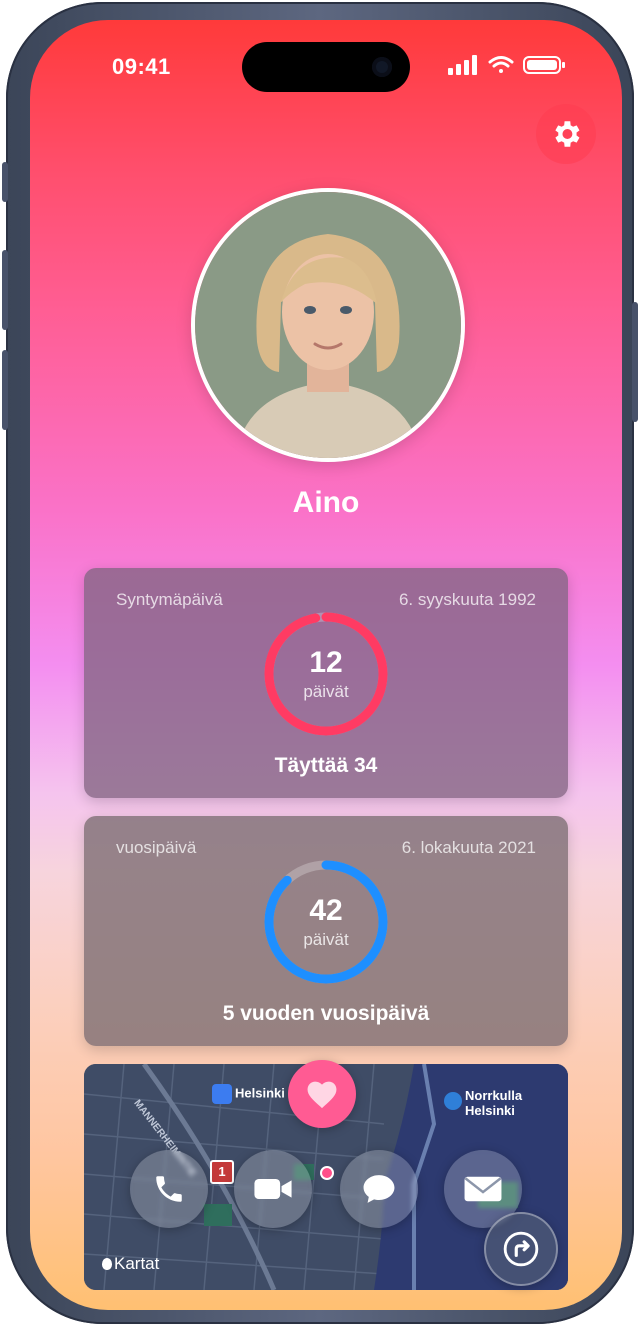 The image size is (640, 1326). What do you see at coordinates (453, 1101) in the screenshot?
I see `ferry-icon` at bounding box center [453, 1101].